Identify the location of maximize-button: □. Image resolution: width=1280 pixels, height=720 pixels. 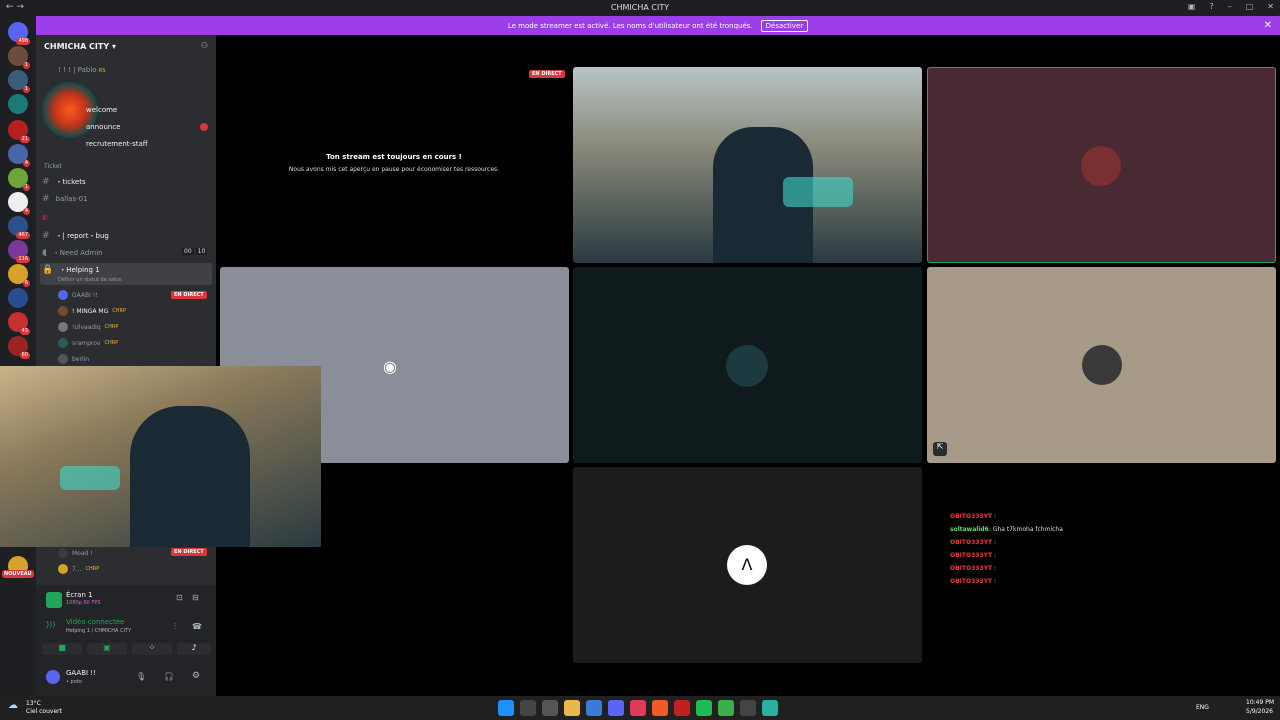
(1250, 6).